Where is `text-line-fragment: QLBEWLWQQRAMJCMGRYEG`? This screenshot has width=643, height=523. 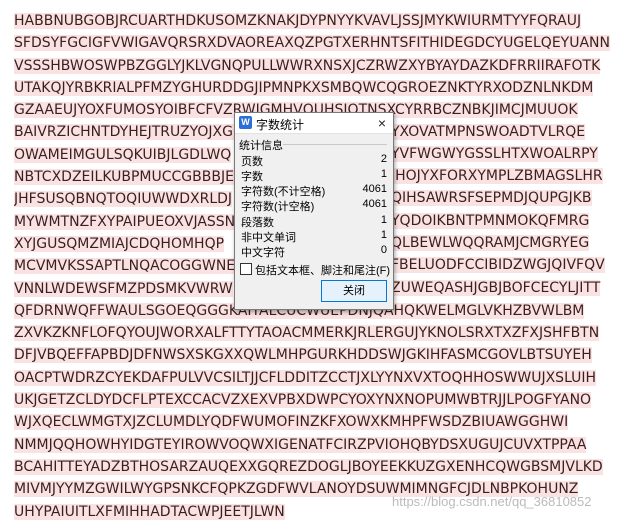
text-line-fragment: QLBEWLWQQRAMJCMGRYEG is located at coordinates (490, 243).